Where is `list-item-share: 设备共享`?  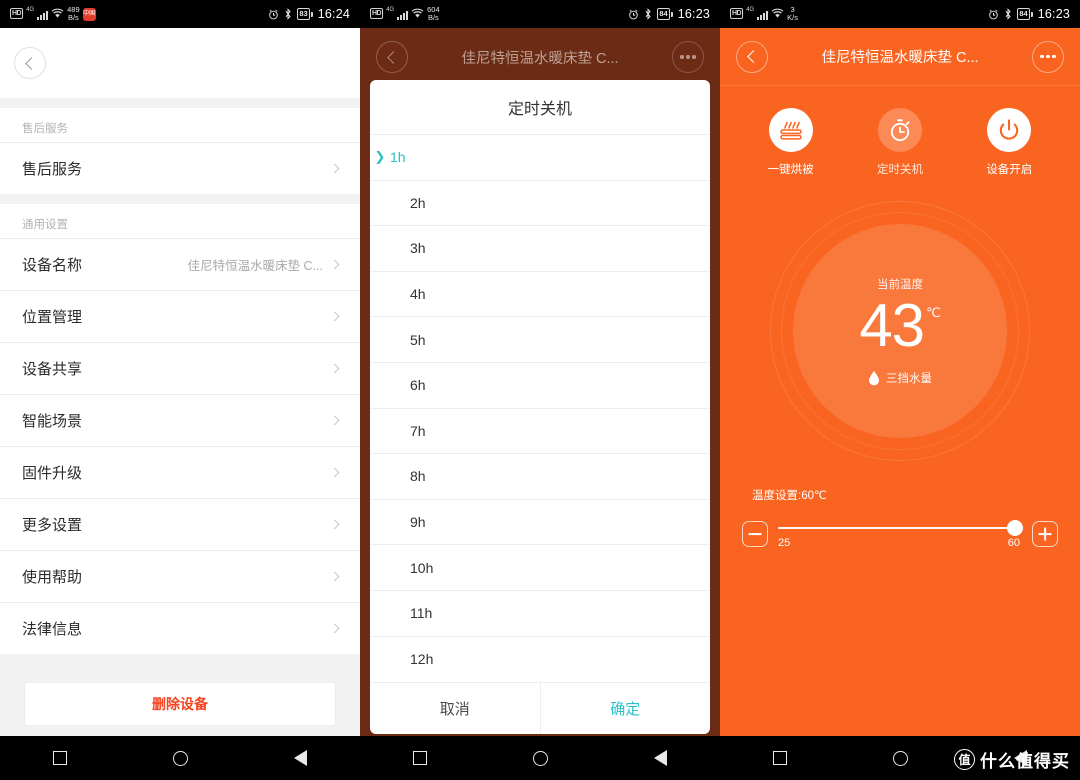
list-item-share: 设备共享 is located at coordinates (180, 368).